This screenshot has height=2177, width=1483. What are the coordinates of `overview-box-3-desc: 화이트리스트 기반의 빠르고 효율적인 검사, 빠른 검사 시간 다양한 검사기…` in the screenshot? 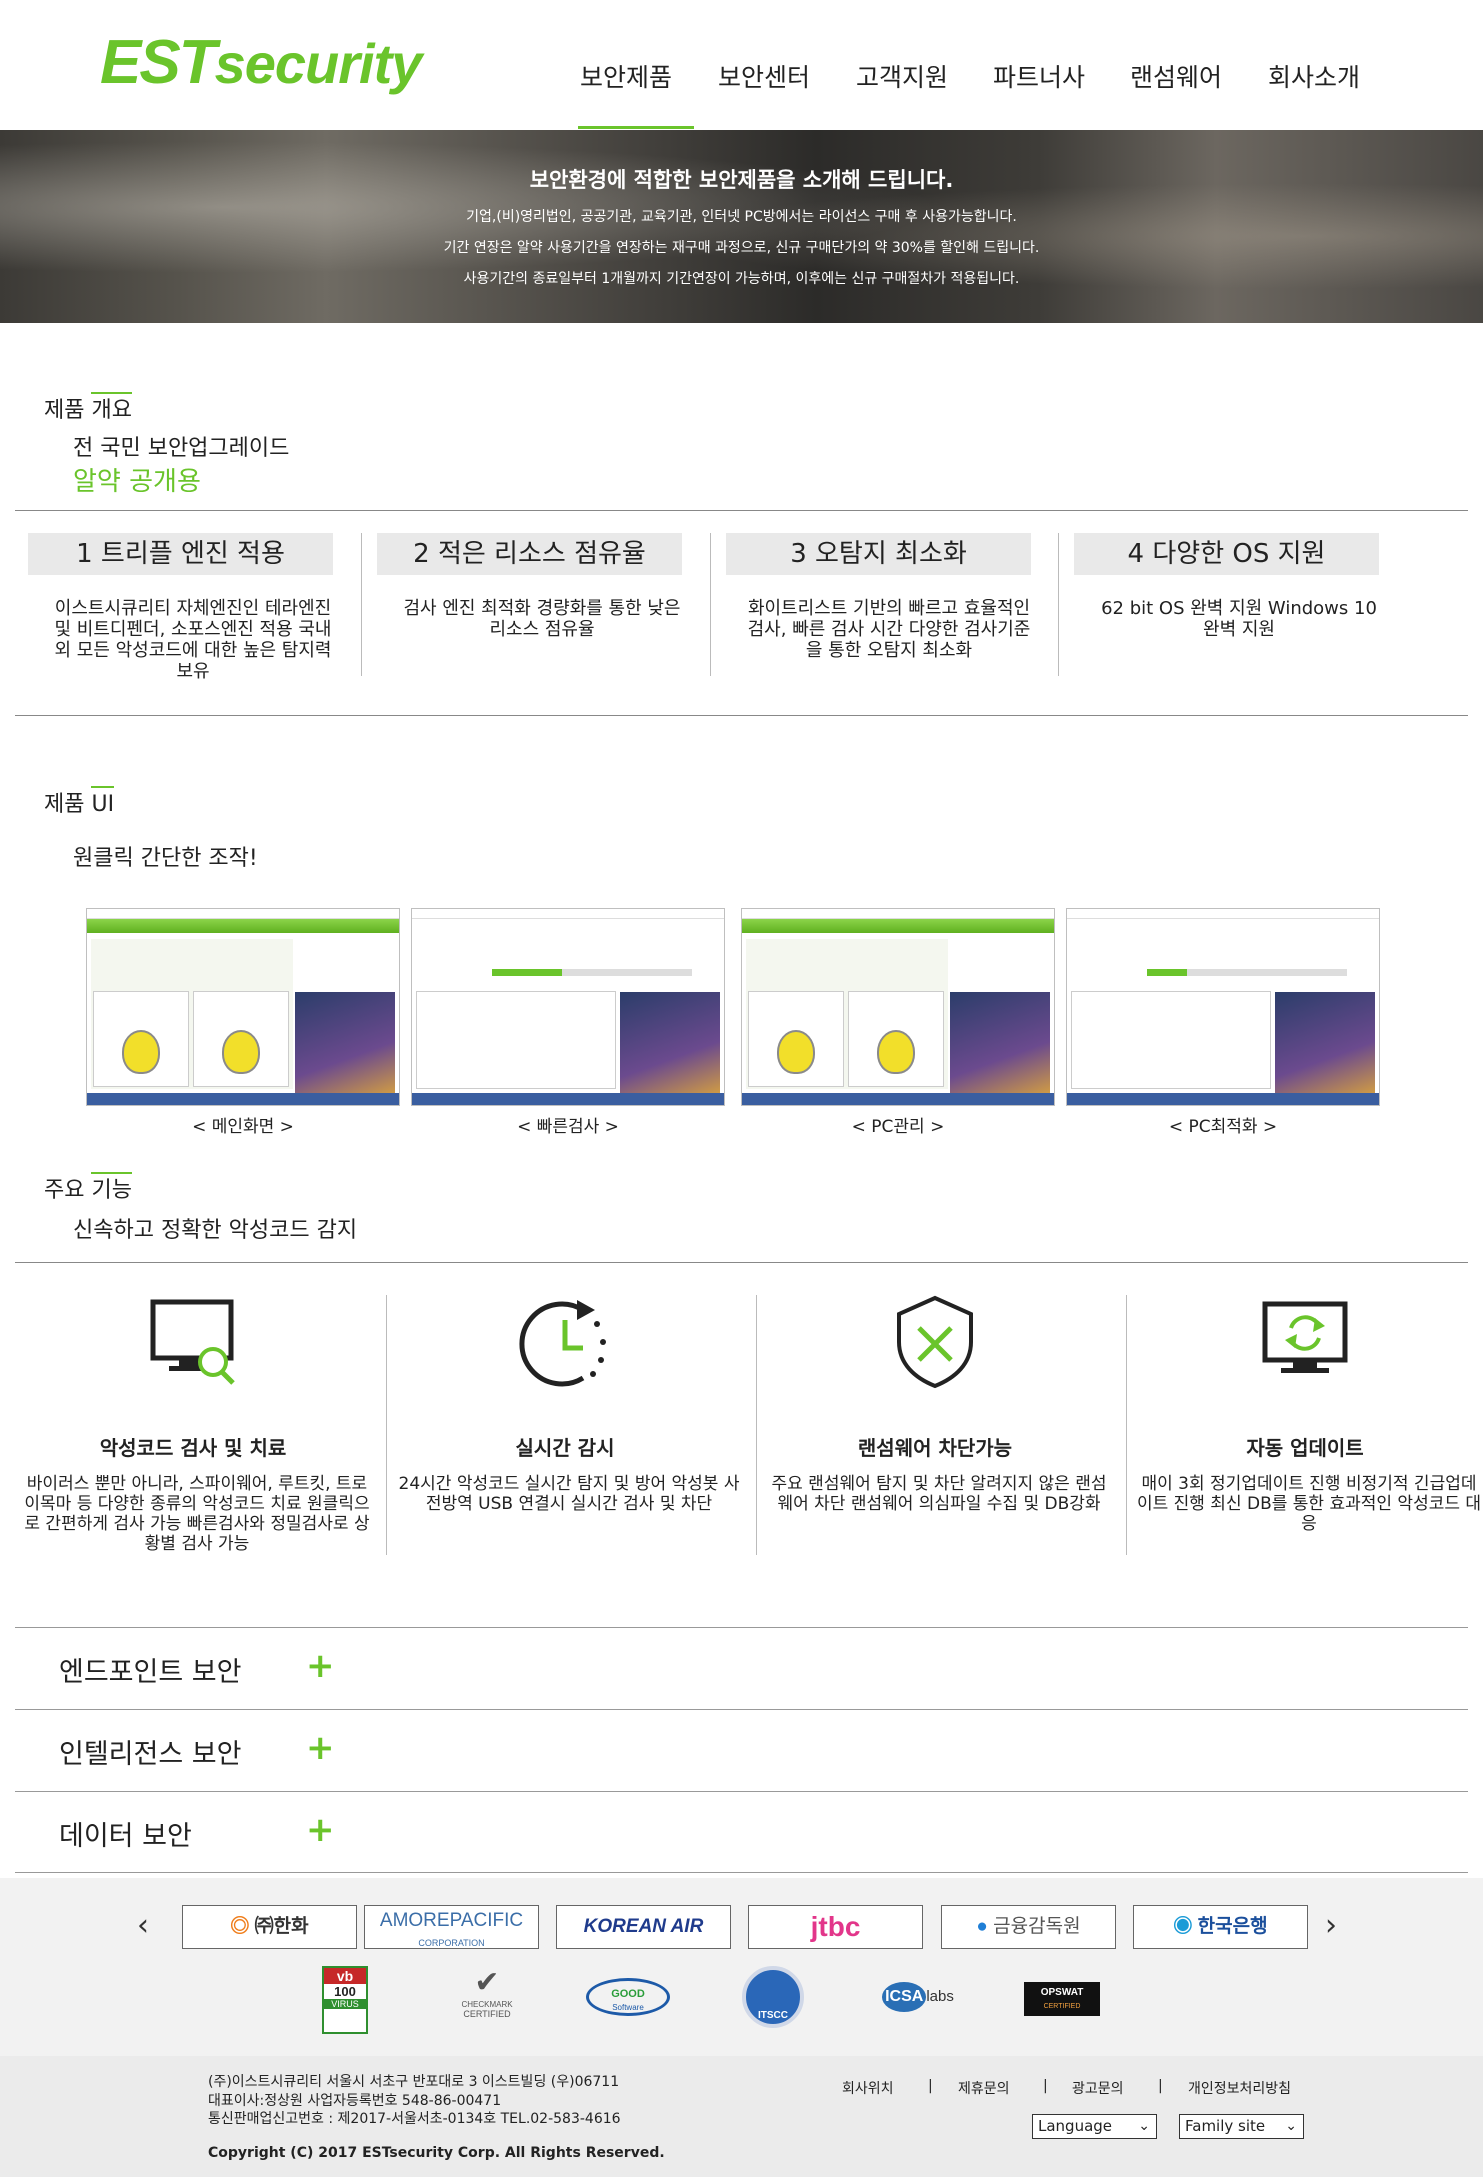 It's located at (889, 629).